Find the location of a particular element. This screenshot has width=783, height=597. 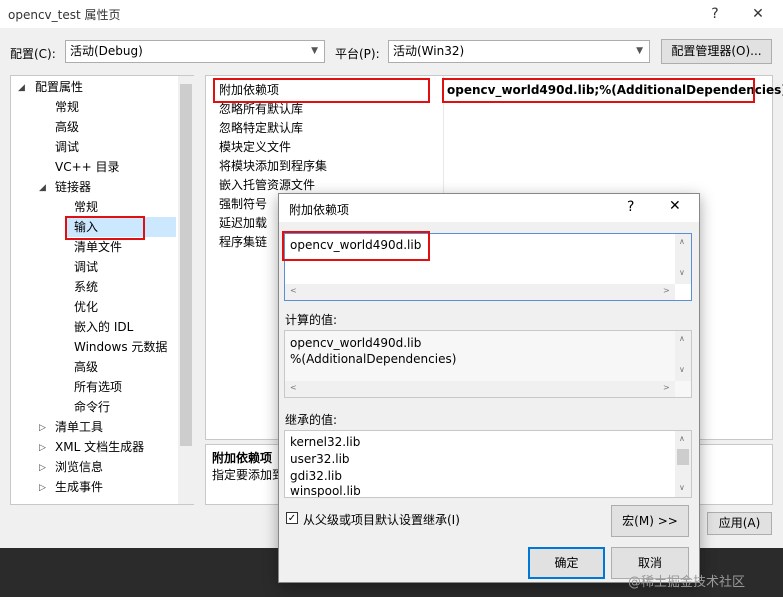

tree-item-linker-input: 输入 is located at coordinates (86, 227).